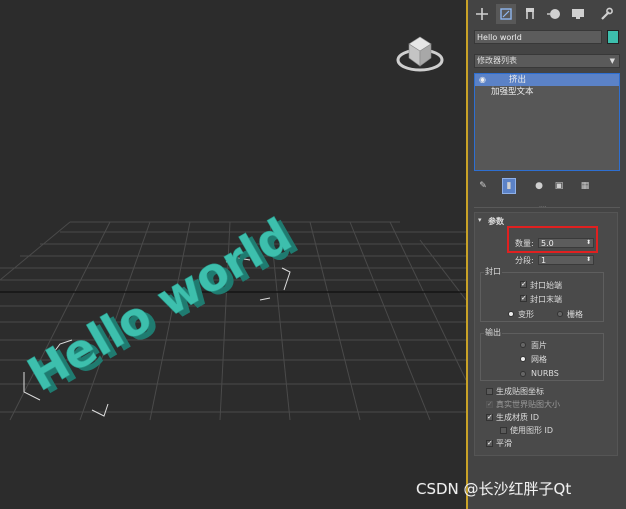  I want to click on stack-item-extrude: ◉ 挤出, so click(547, 80).